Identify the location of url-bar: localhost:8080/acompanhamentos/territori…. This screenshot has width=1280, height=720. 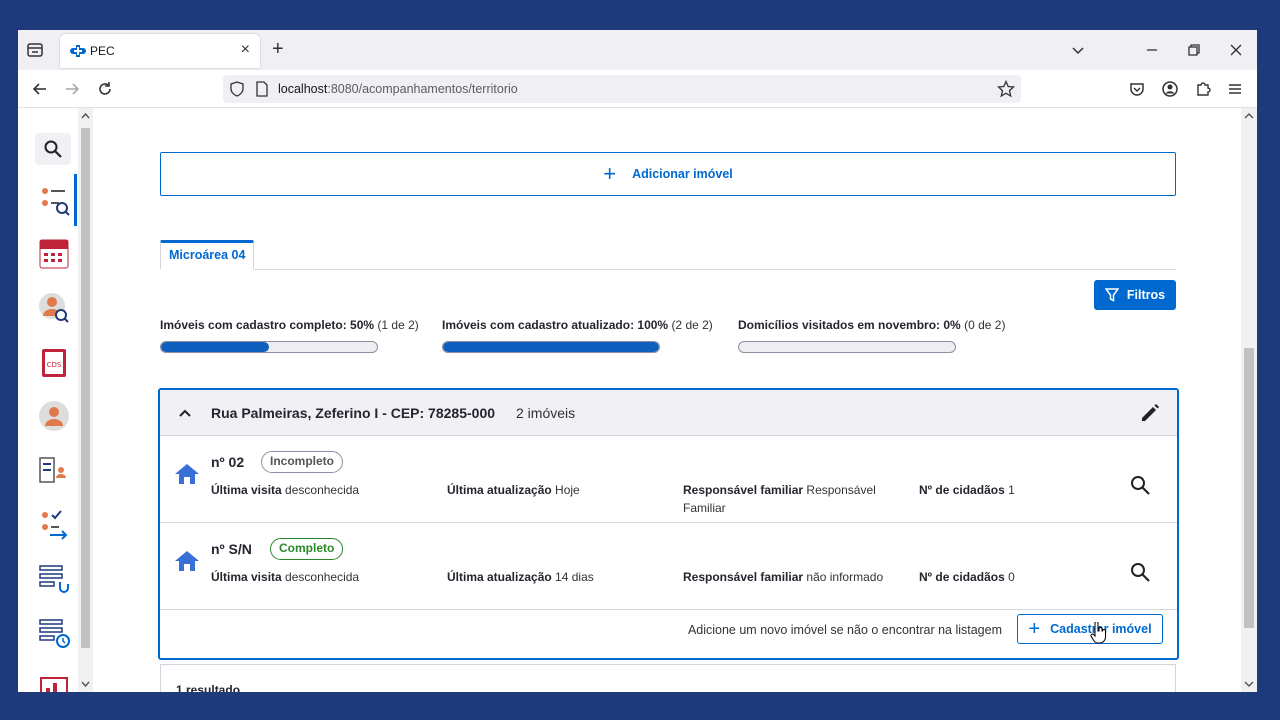
(622, 89).